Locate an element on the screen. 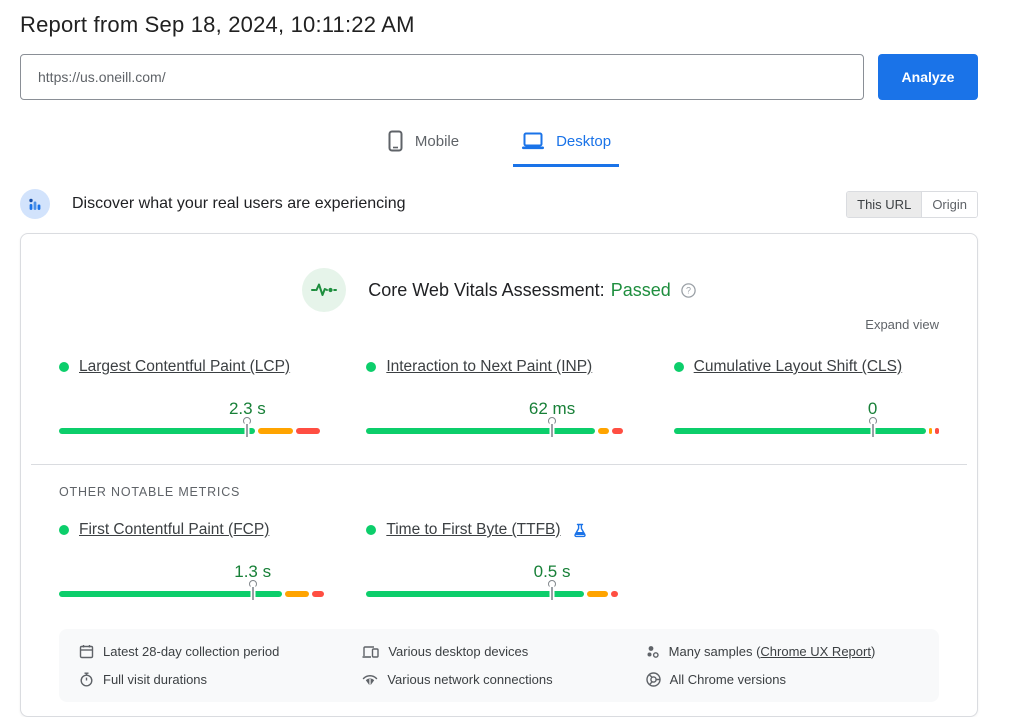 Image resolution: width=1028 pixels, height=717 pixels. tab-mobile: Mobile is located at coordinates (423, 146).